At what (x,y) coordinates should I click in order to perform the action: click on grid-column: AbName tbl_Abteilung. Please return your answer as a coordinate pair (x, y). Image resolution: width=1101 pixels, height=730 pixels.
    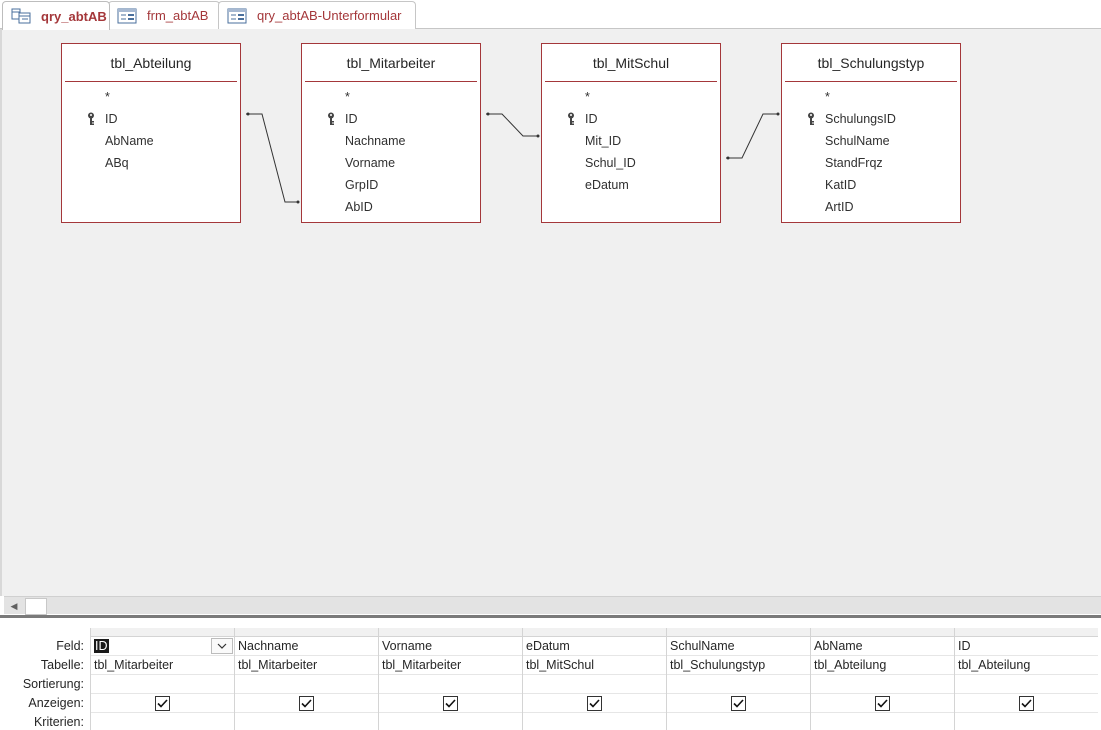
    Looking at the image, I should click on (882, 679).